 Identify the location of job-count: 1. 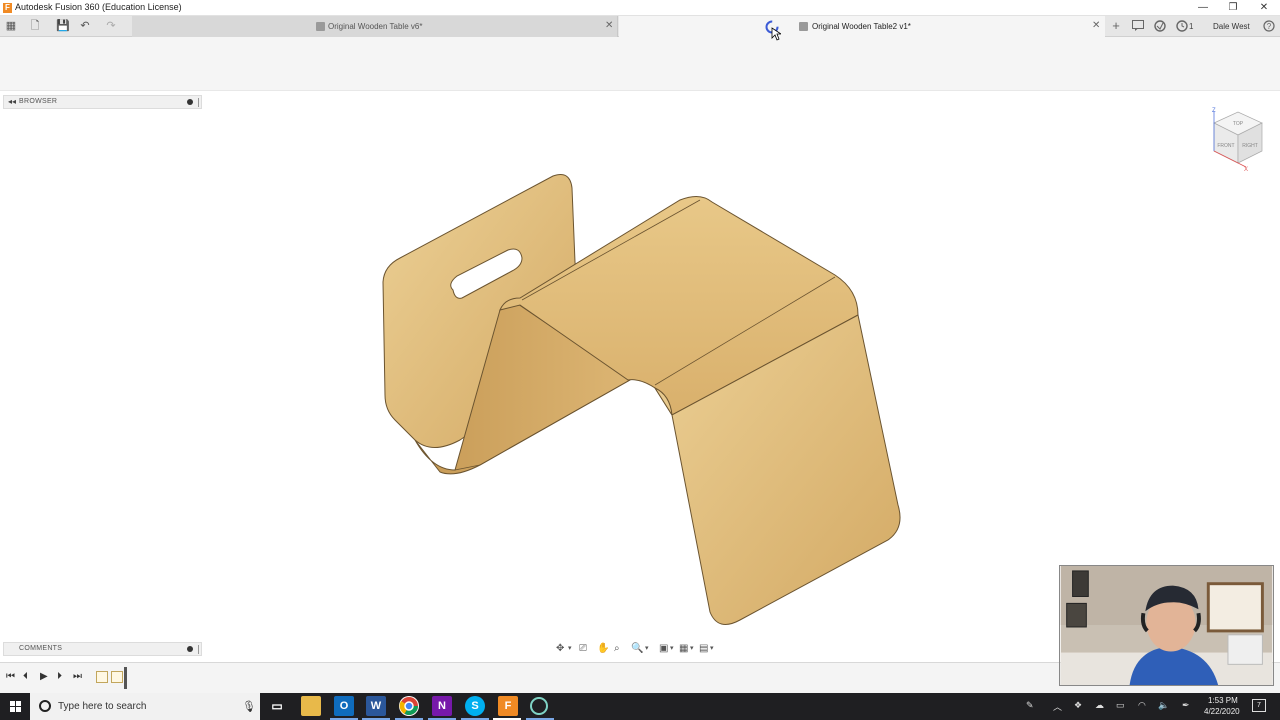
(1191, 26).